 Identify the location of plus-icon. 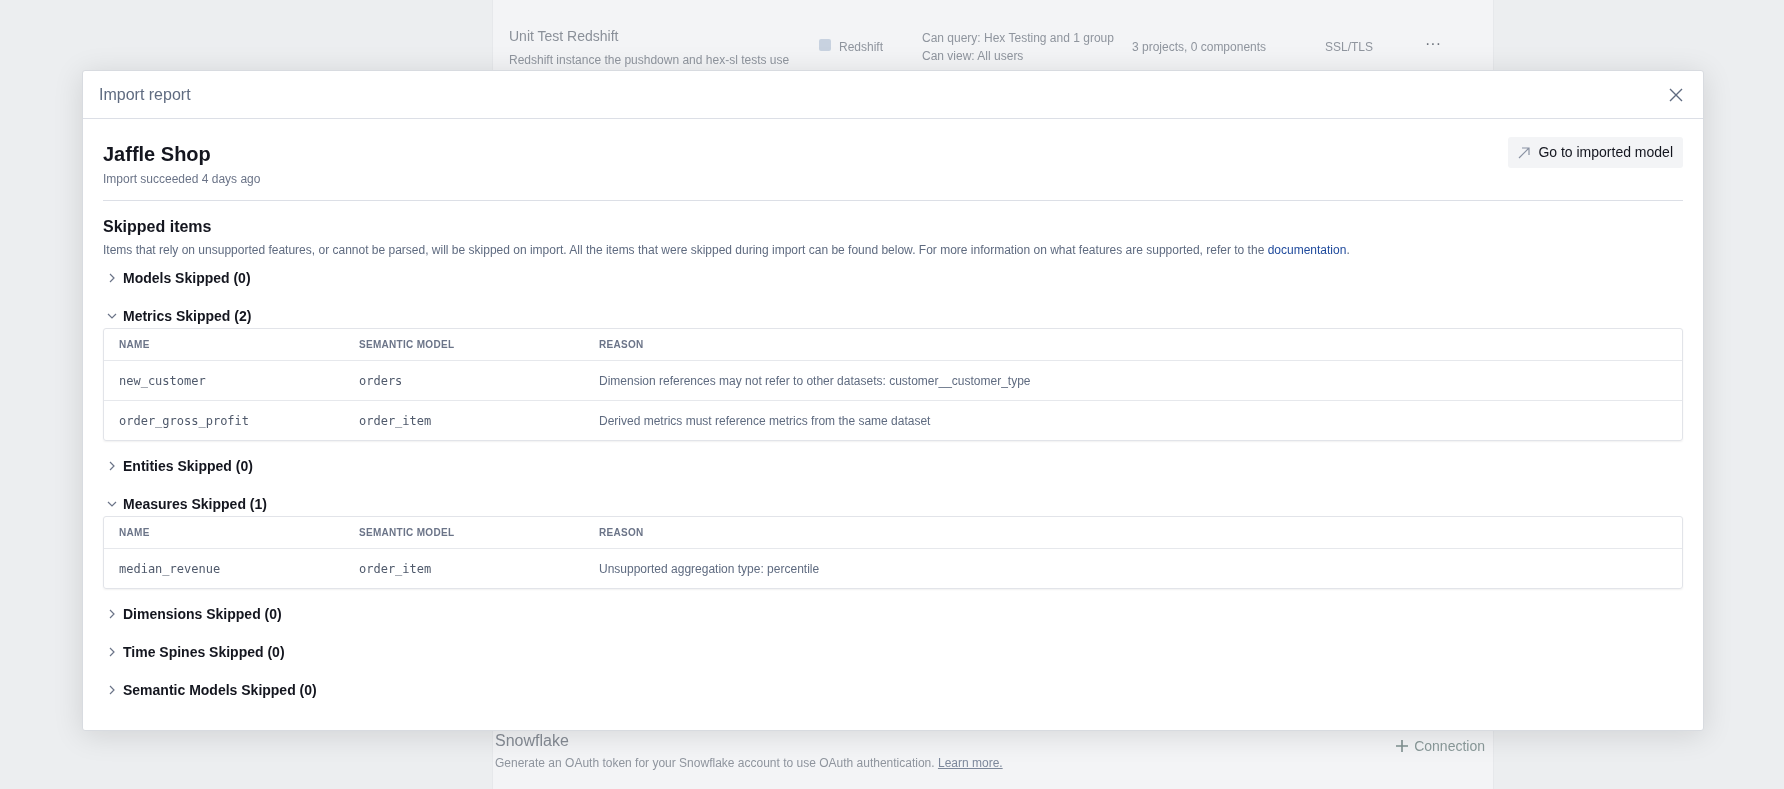
(1402, 746).